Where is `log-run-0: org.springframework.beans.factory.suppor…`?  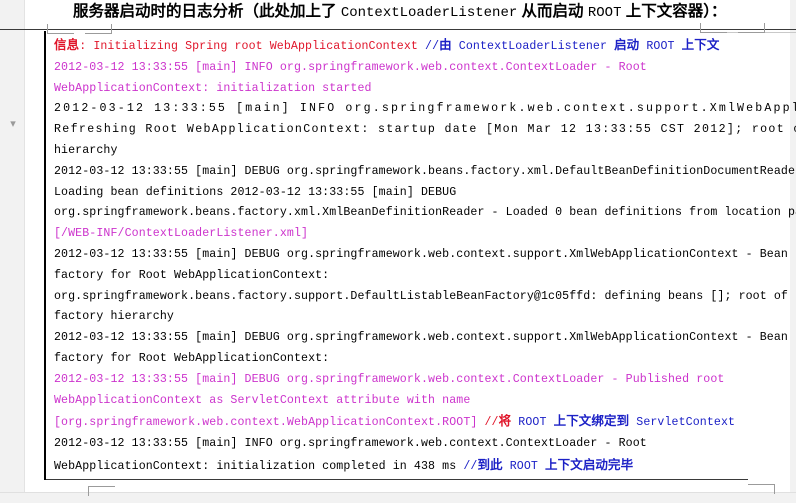
log-run-0: org.springframework.beans.factory.suppor… is located at coordinates (421, 296).